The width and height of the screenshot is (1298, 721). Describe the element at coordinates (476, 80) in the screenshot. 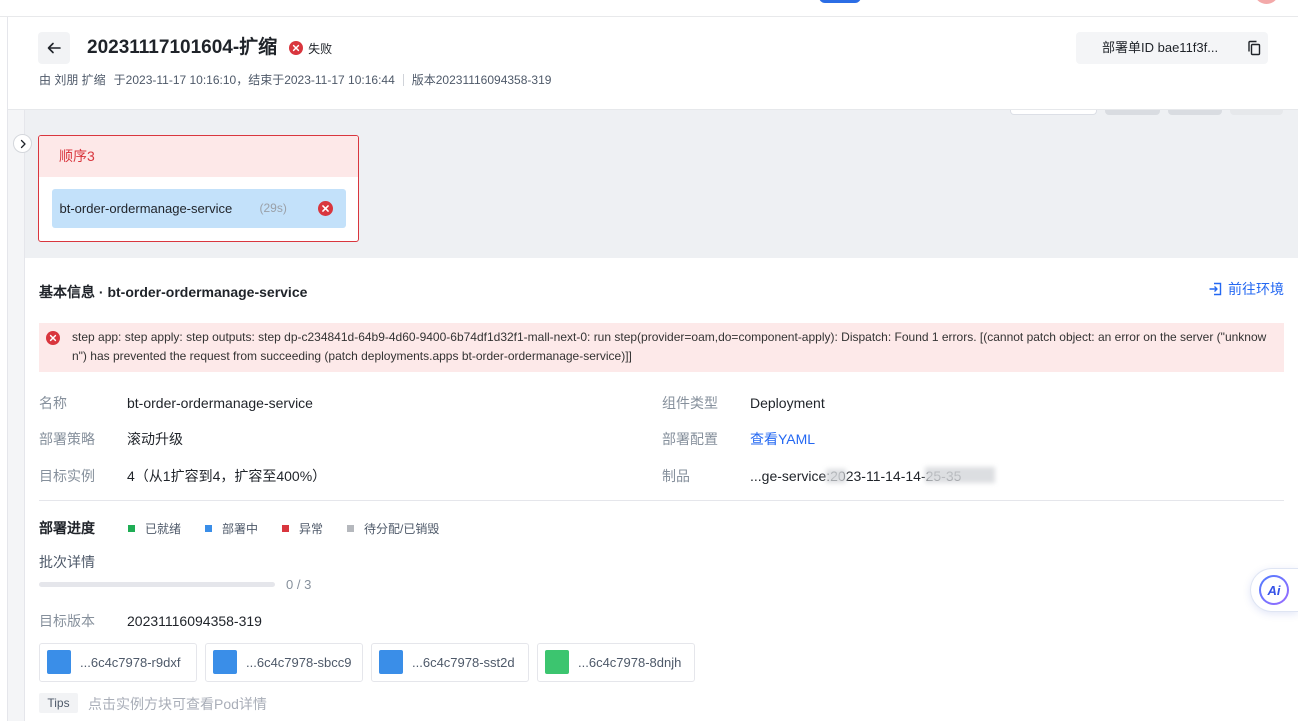

I see `meta-version: 版本20231116094358-319` at that location.